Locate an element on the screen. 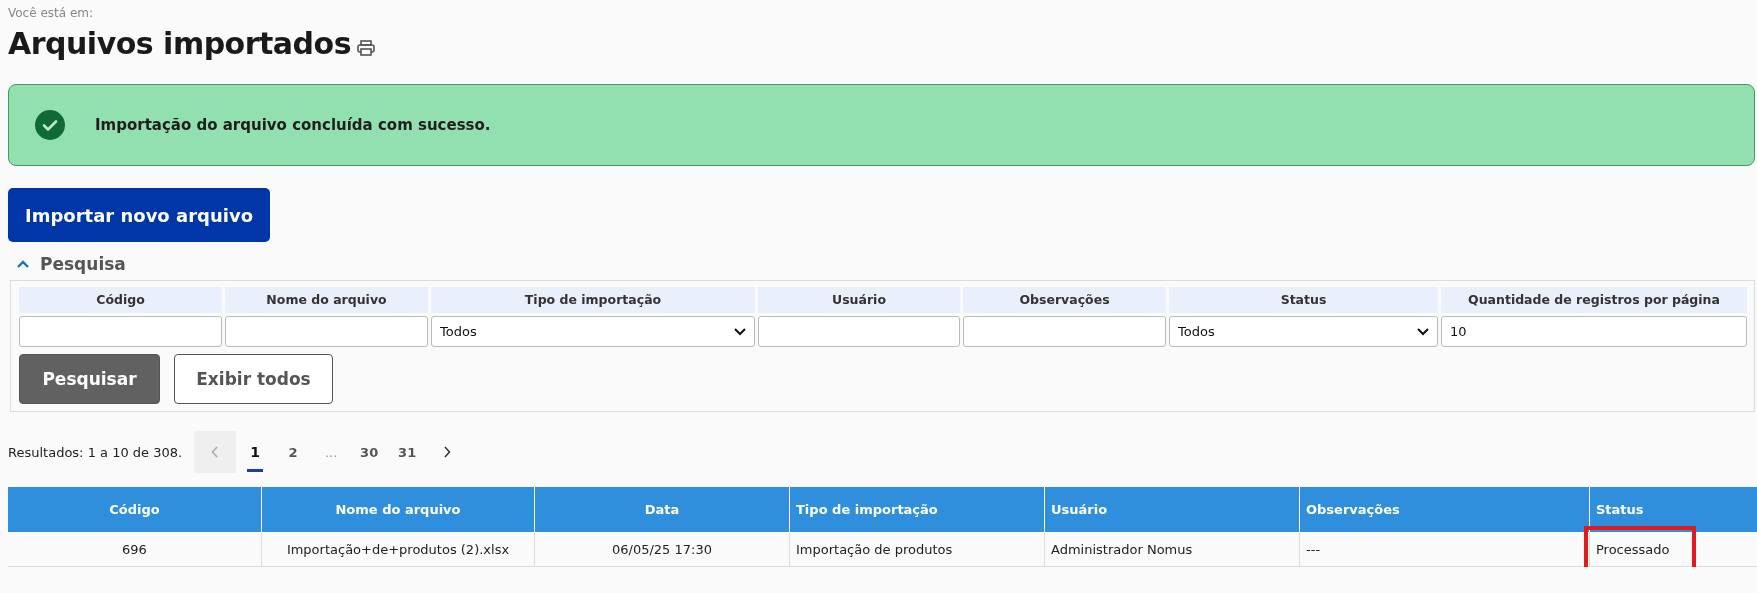  printer-icon is located at coordinates (366, 48).